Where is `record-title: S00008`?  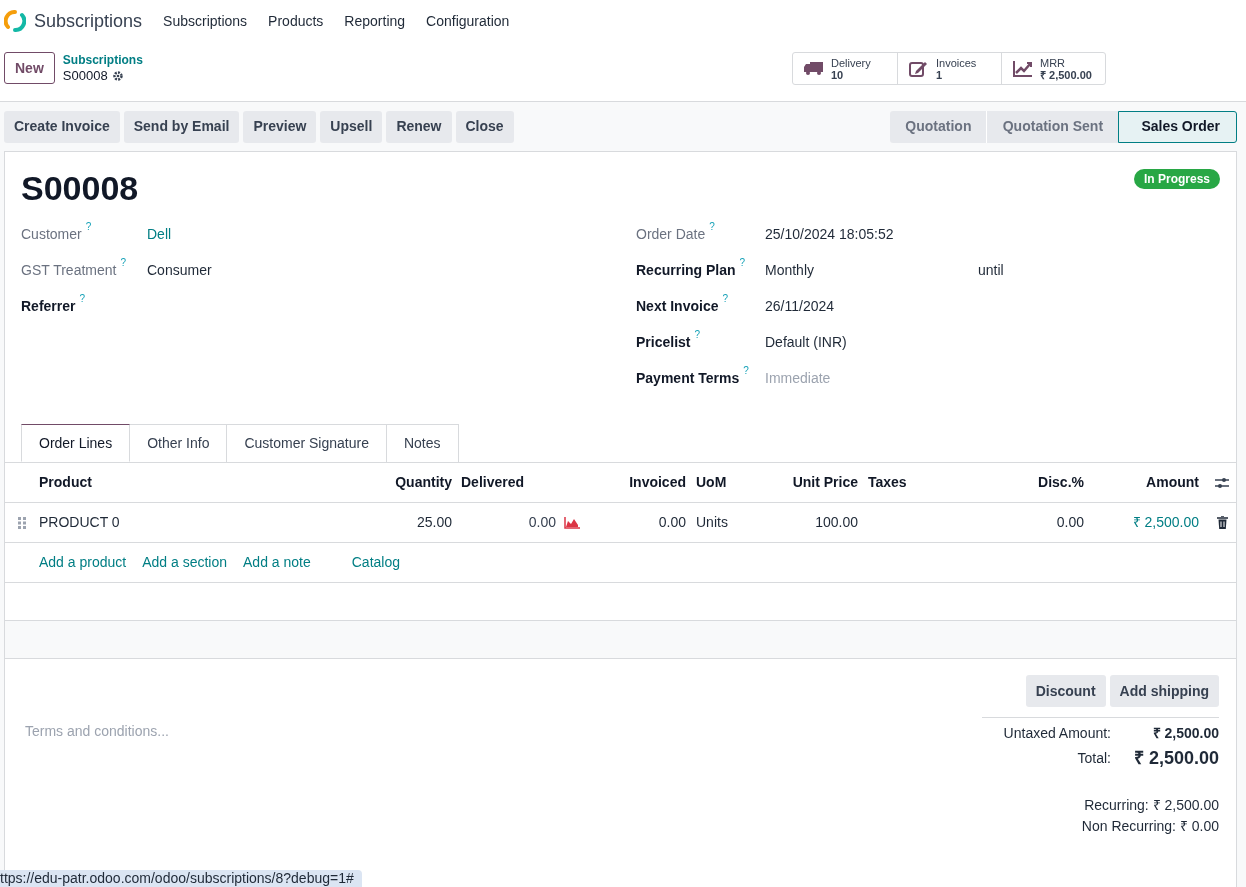
record-title: S00008 is located at coordinates (80, 188).